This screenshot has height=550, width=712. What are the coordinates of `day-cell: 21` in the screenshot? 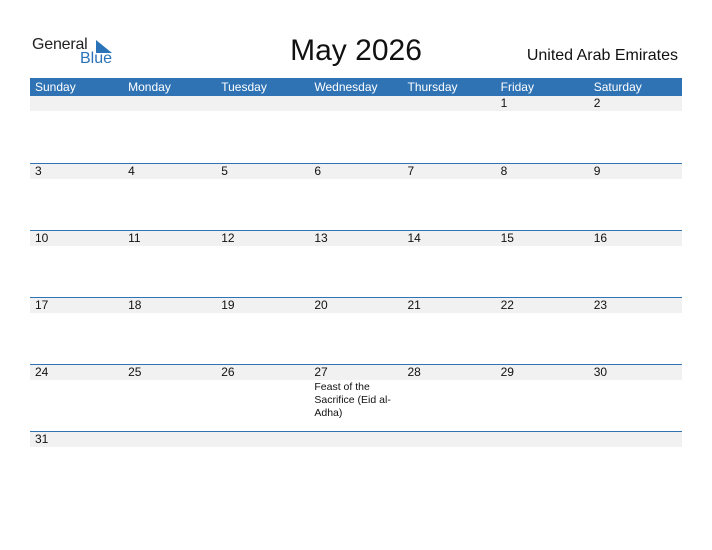 It's located at (414, 305).